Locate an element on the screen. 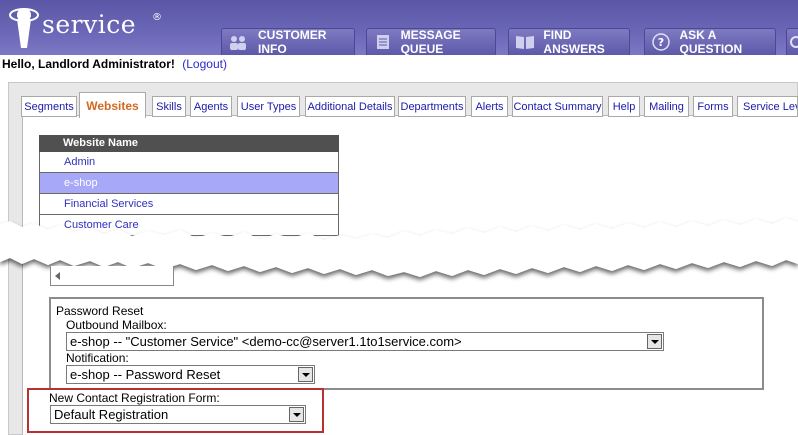 The height and width of the screenshot is (435, 798). nav-more-button is located at coordinates (792, 41).